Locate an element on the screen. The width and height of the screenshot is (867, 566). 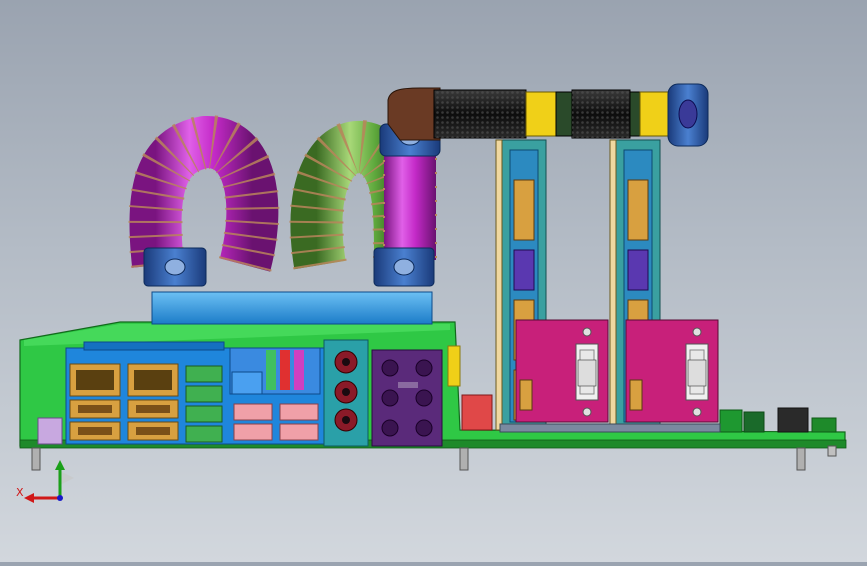
magenta-tube-right is located at coordinates (410, 200).